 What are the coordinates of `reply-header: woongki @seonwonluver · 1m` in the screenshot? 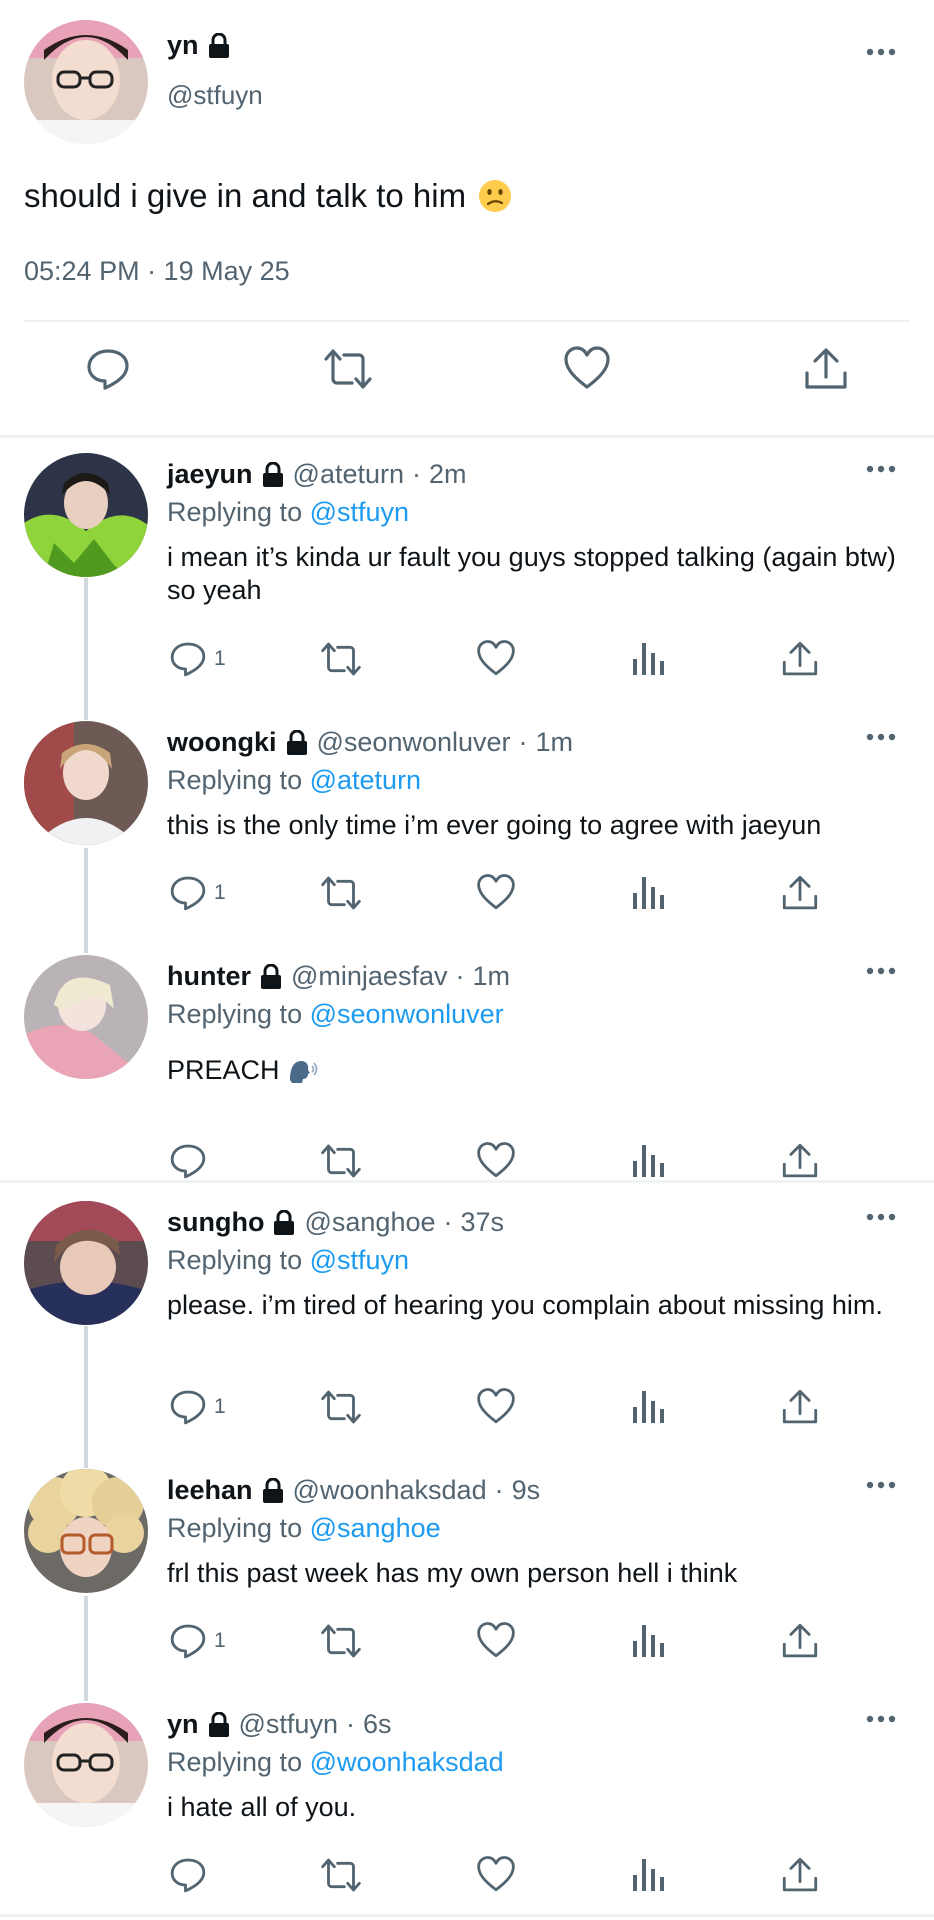 It's located at (370, 742).